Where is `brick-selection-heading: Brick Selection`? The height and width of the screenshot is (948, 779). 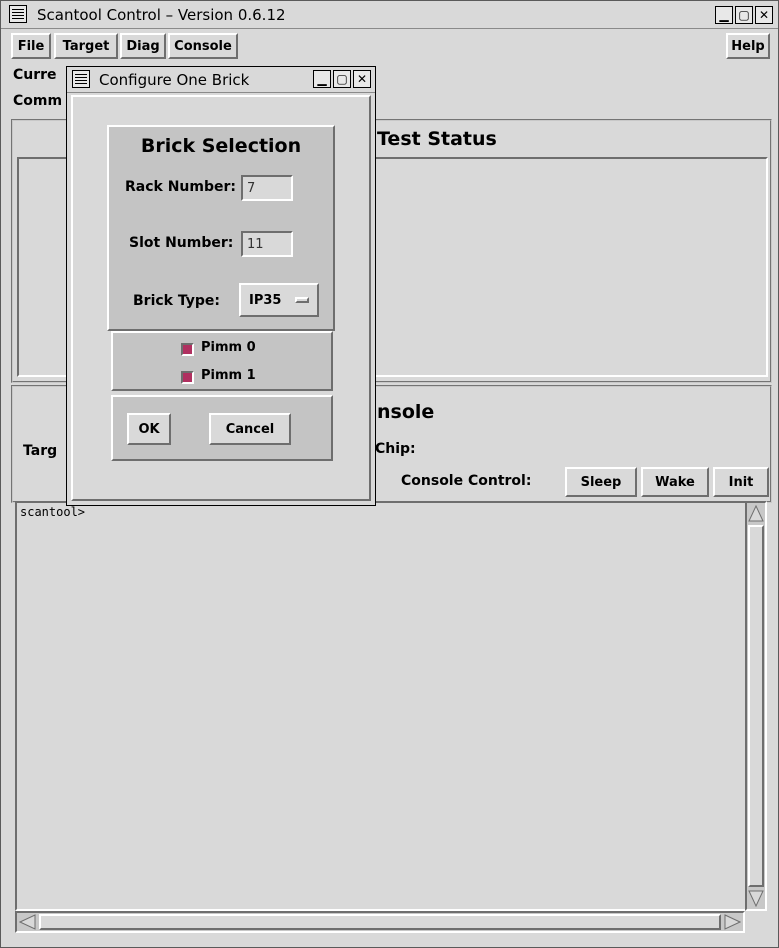 brick-selection-heading: Brick Selection is located at coordinates (221, 146).